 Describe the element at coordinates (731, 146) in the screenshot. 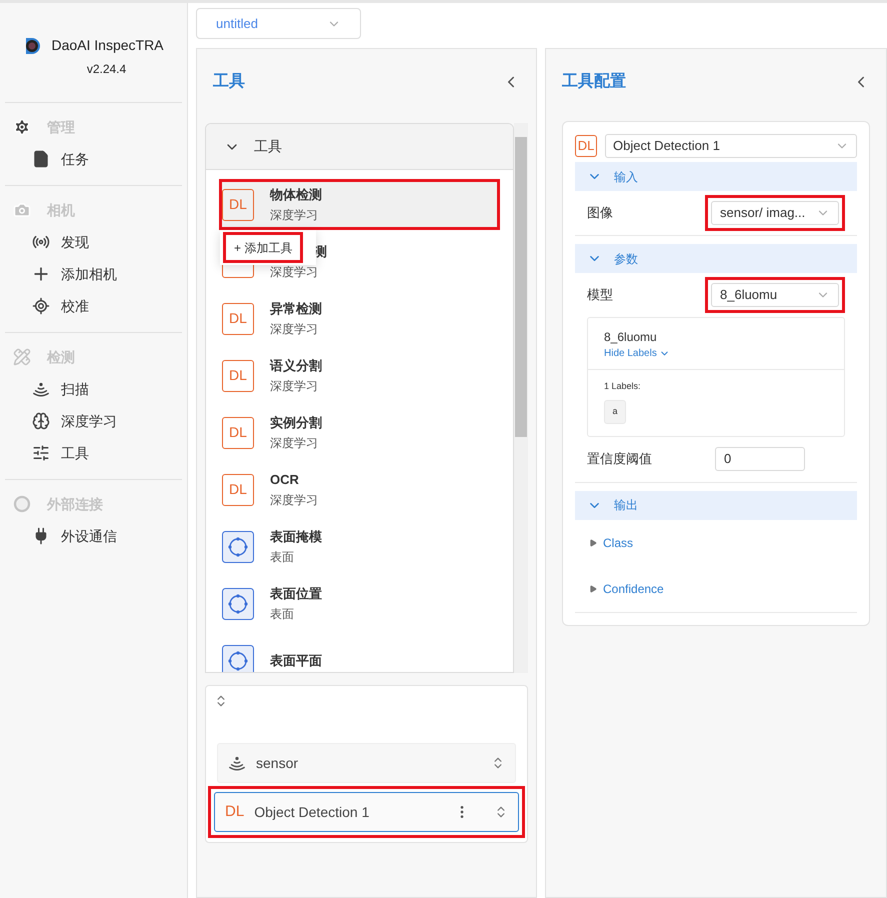

I see `tool-select: Object Detection 1` at that location.